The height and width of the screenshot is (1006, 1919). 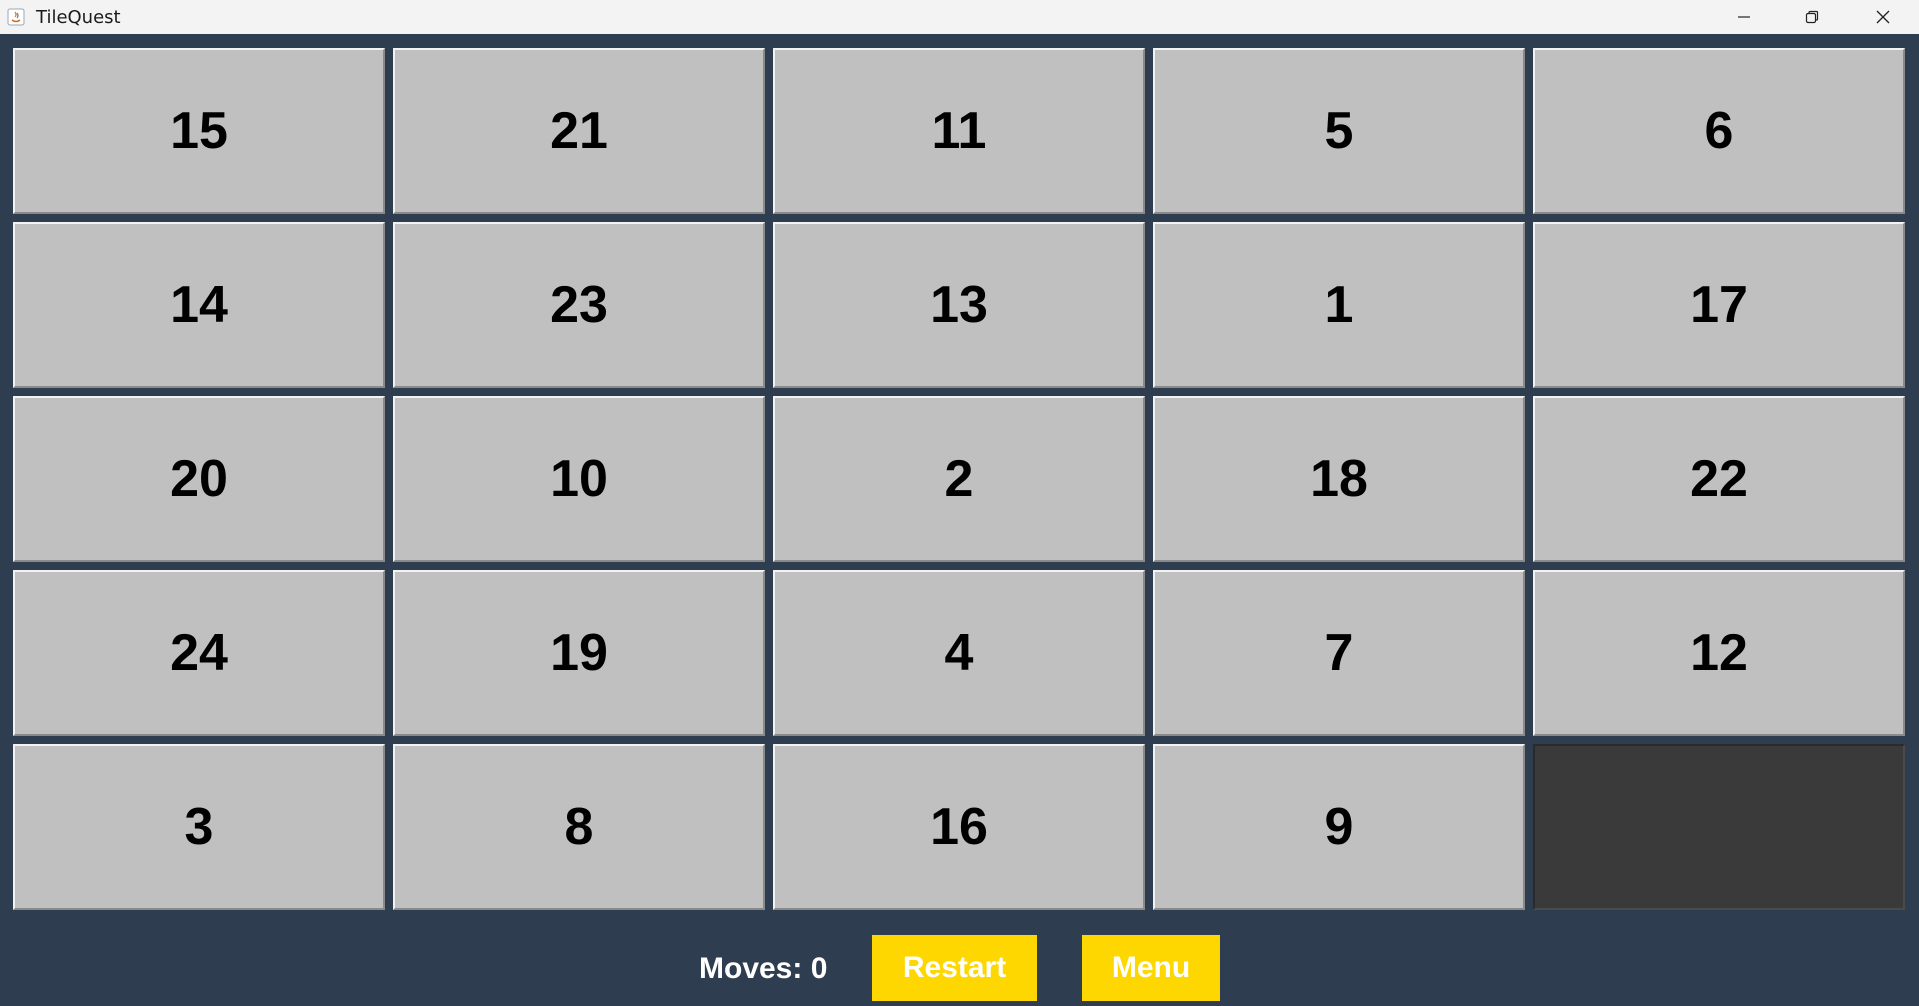 What do you see at coordinates (1719, 479) in the screenshot?
I see `tile: 22` at bounding box center [1719, 479].